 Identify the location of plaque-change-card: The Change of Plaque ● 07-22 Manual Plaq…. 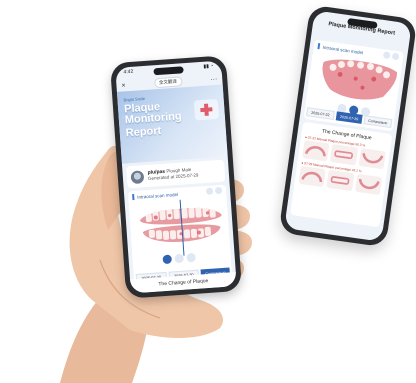
(341, 174).